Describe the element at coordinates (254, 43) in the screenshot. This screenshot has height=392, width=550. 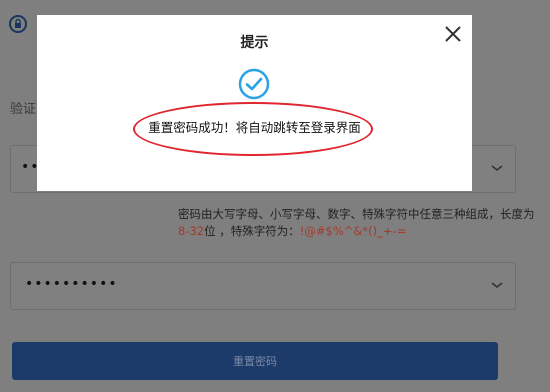
I see `dialog-title: 提示` at that location.